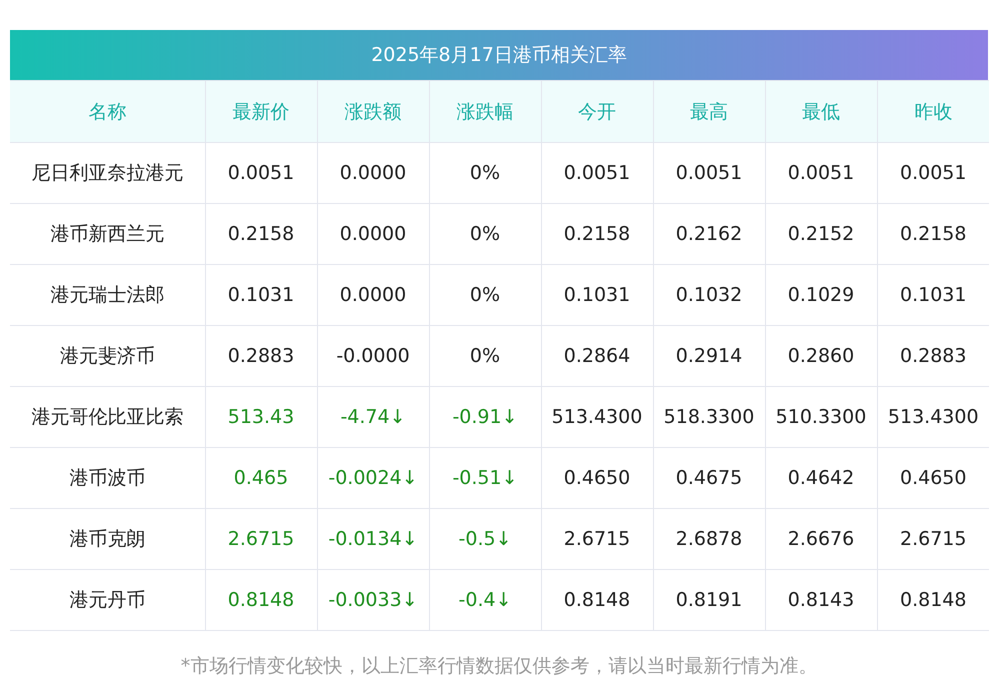 Image resolution: width=1000 pixels, height=698 pixels. I want to click on table-cell: 港币波币, so click(107, 478).